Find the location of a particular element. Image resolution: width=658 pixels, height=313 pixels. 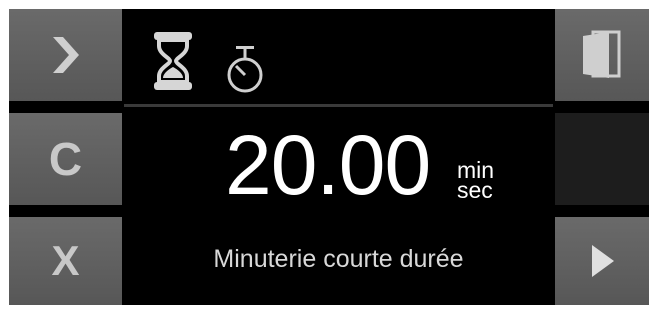

time-unit: min sec is located at coordinates (475, 181).